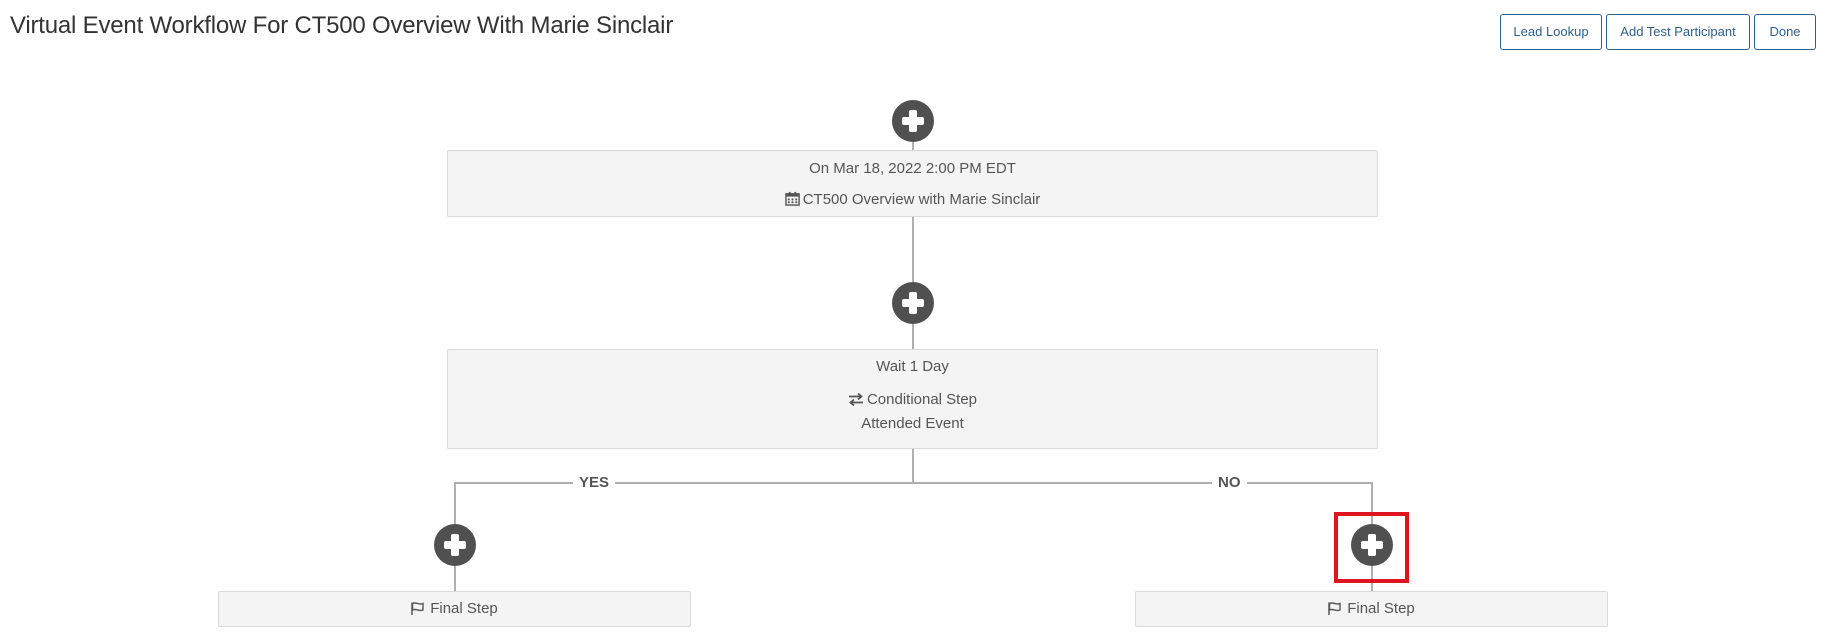 The height and width of the screenshot is (637, 1827). I want to click on wait-duration: Wait 1 Day, so click(912, 366).